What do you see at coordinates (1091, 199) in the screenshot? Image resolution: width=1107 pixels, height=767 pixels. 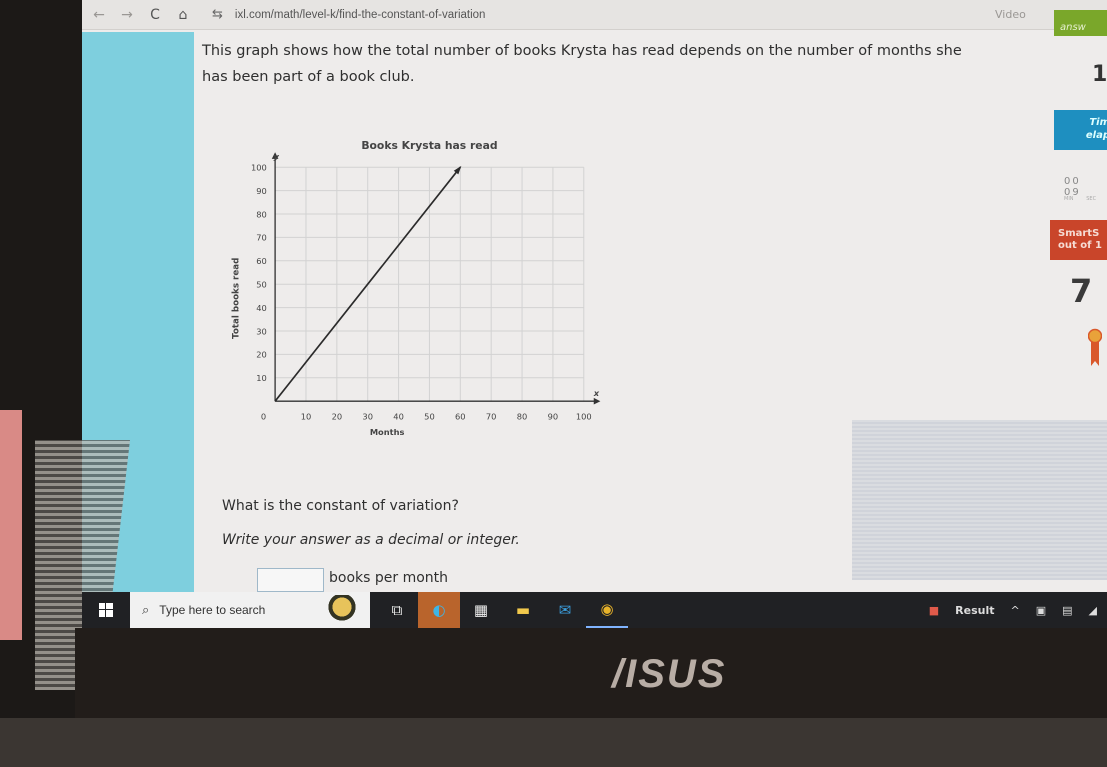 I see `timer-sec-unit: SEC` at bounding box center [1091, 199].